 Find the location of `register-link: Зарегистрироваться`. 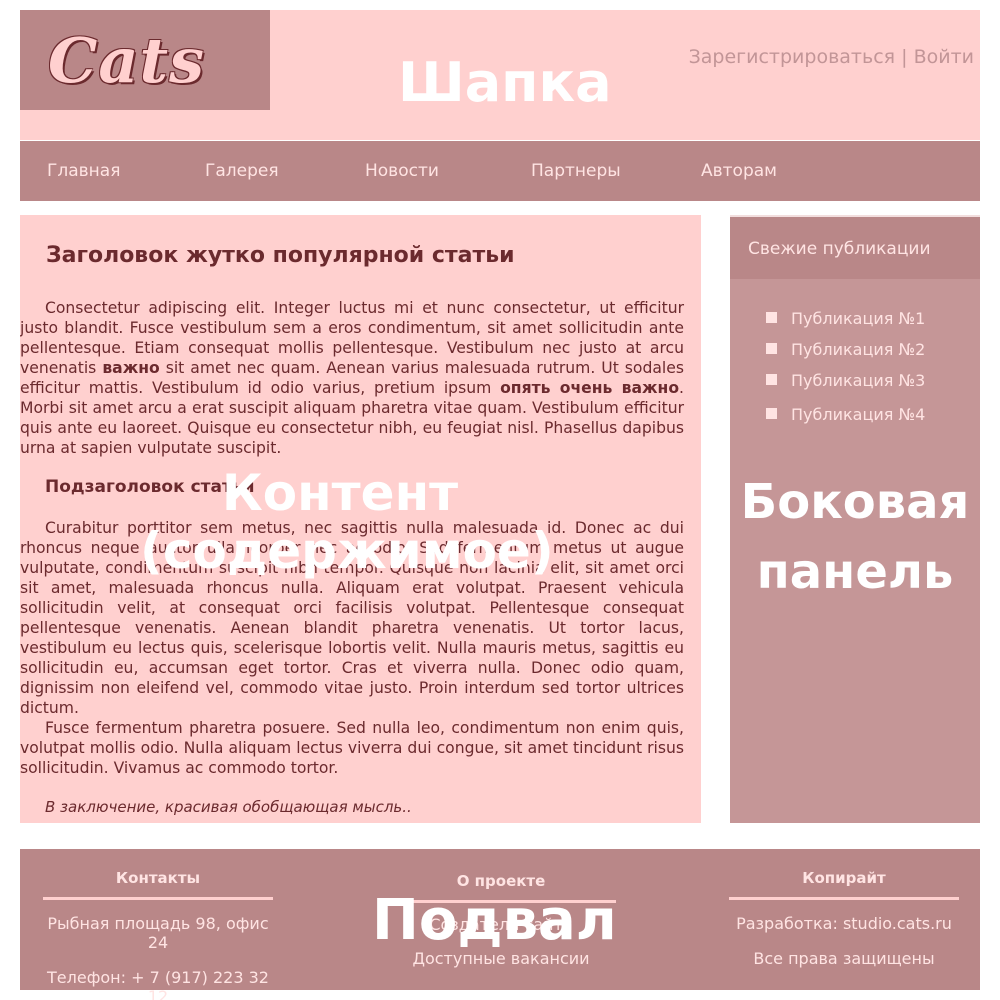

register-link: Зарегистрироваться is located at coordinates (792, 57).